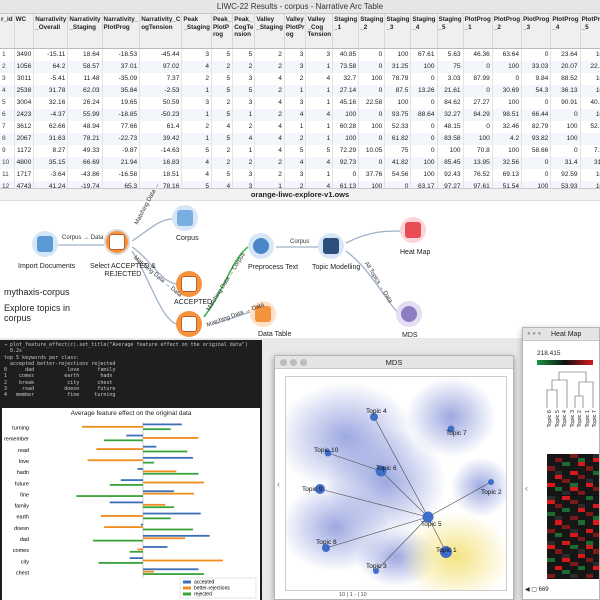 This screenshot has width=600, height=600. I want to click on column-header: PlotProg _2, so click(507, 31).